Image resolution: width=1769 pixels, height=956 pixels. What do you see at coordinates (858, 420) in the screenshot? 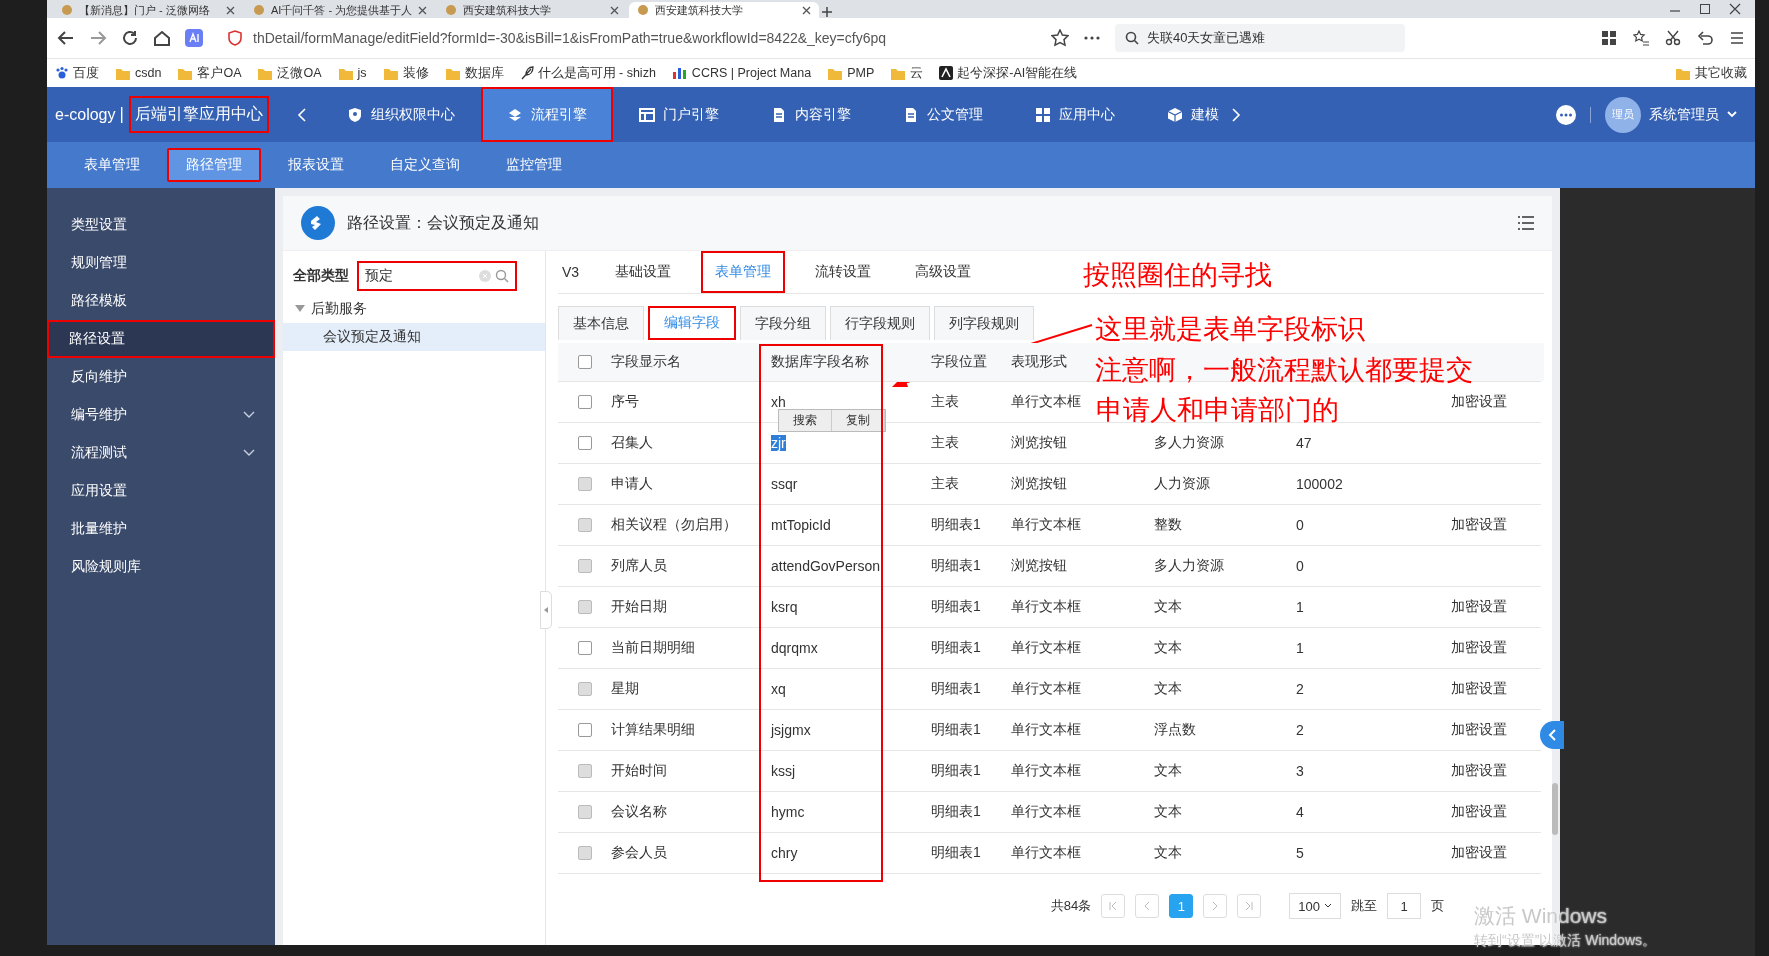
I see `context-menu-item: 复制` at bounding box center [858, 420].